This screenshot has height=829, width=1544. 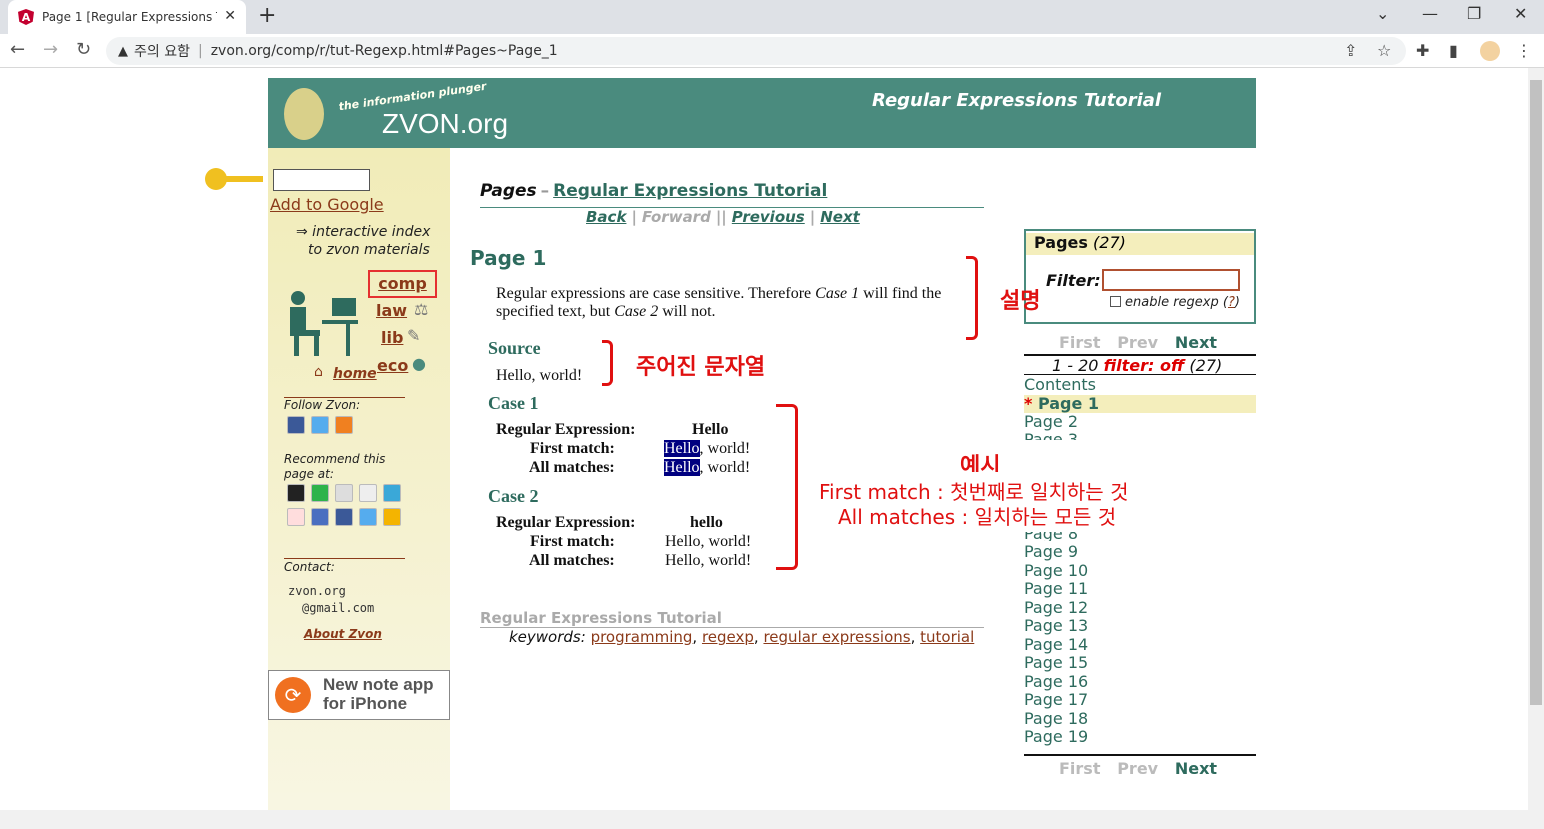 I want to click on page-item: Page 3, so click(x=1140, y=435).